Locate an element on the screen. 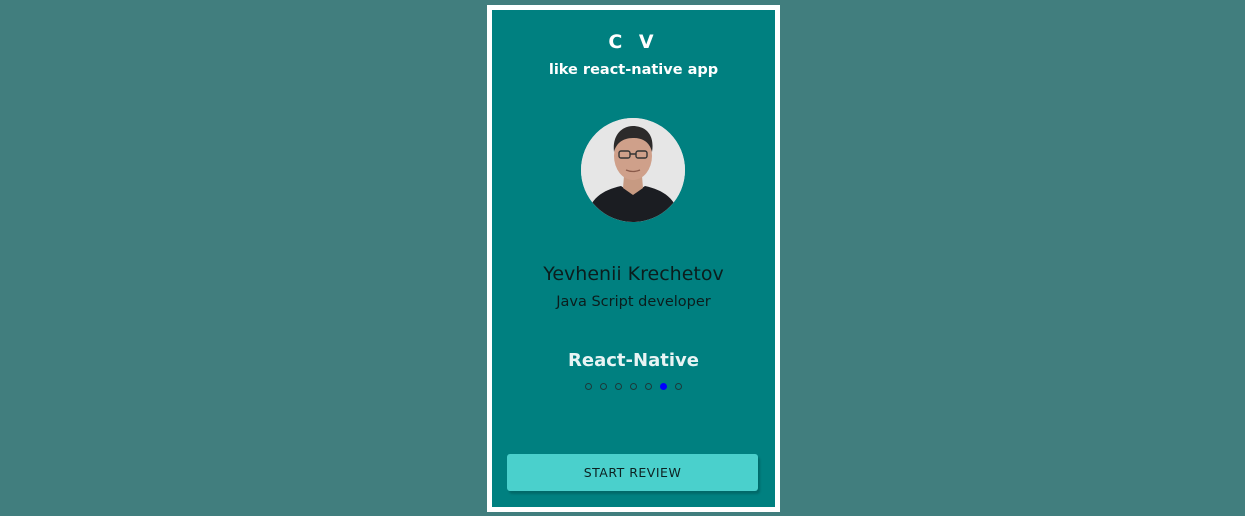 This screenshot has height=516, width=1245. profile-name: Yevhenii Krechetov is located at coordinates (633, 274).